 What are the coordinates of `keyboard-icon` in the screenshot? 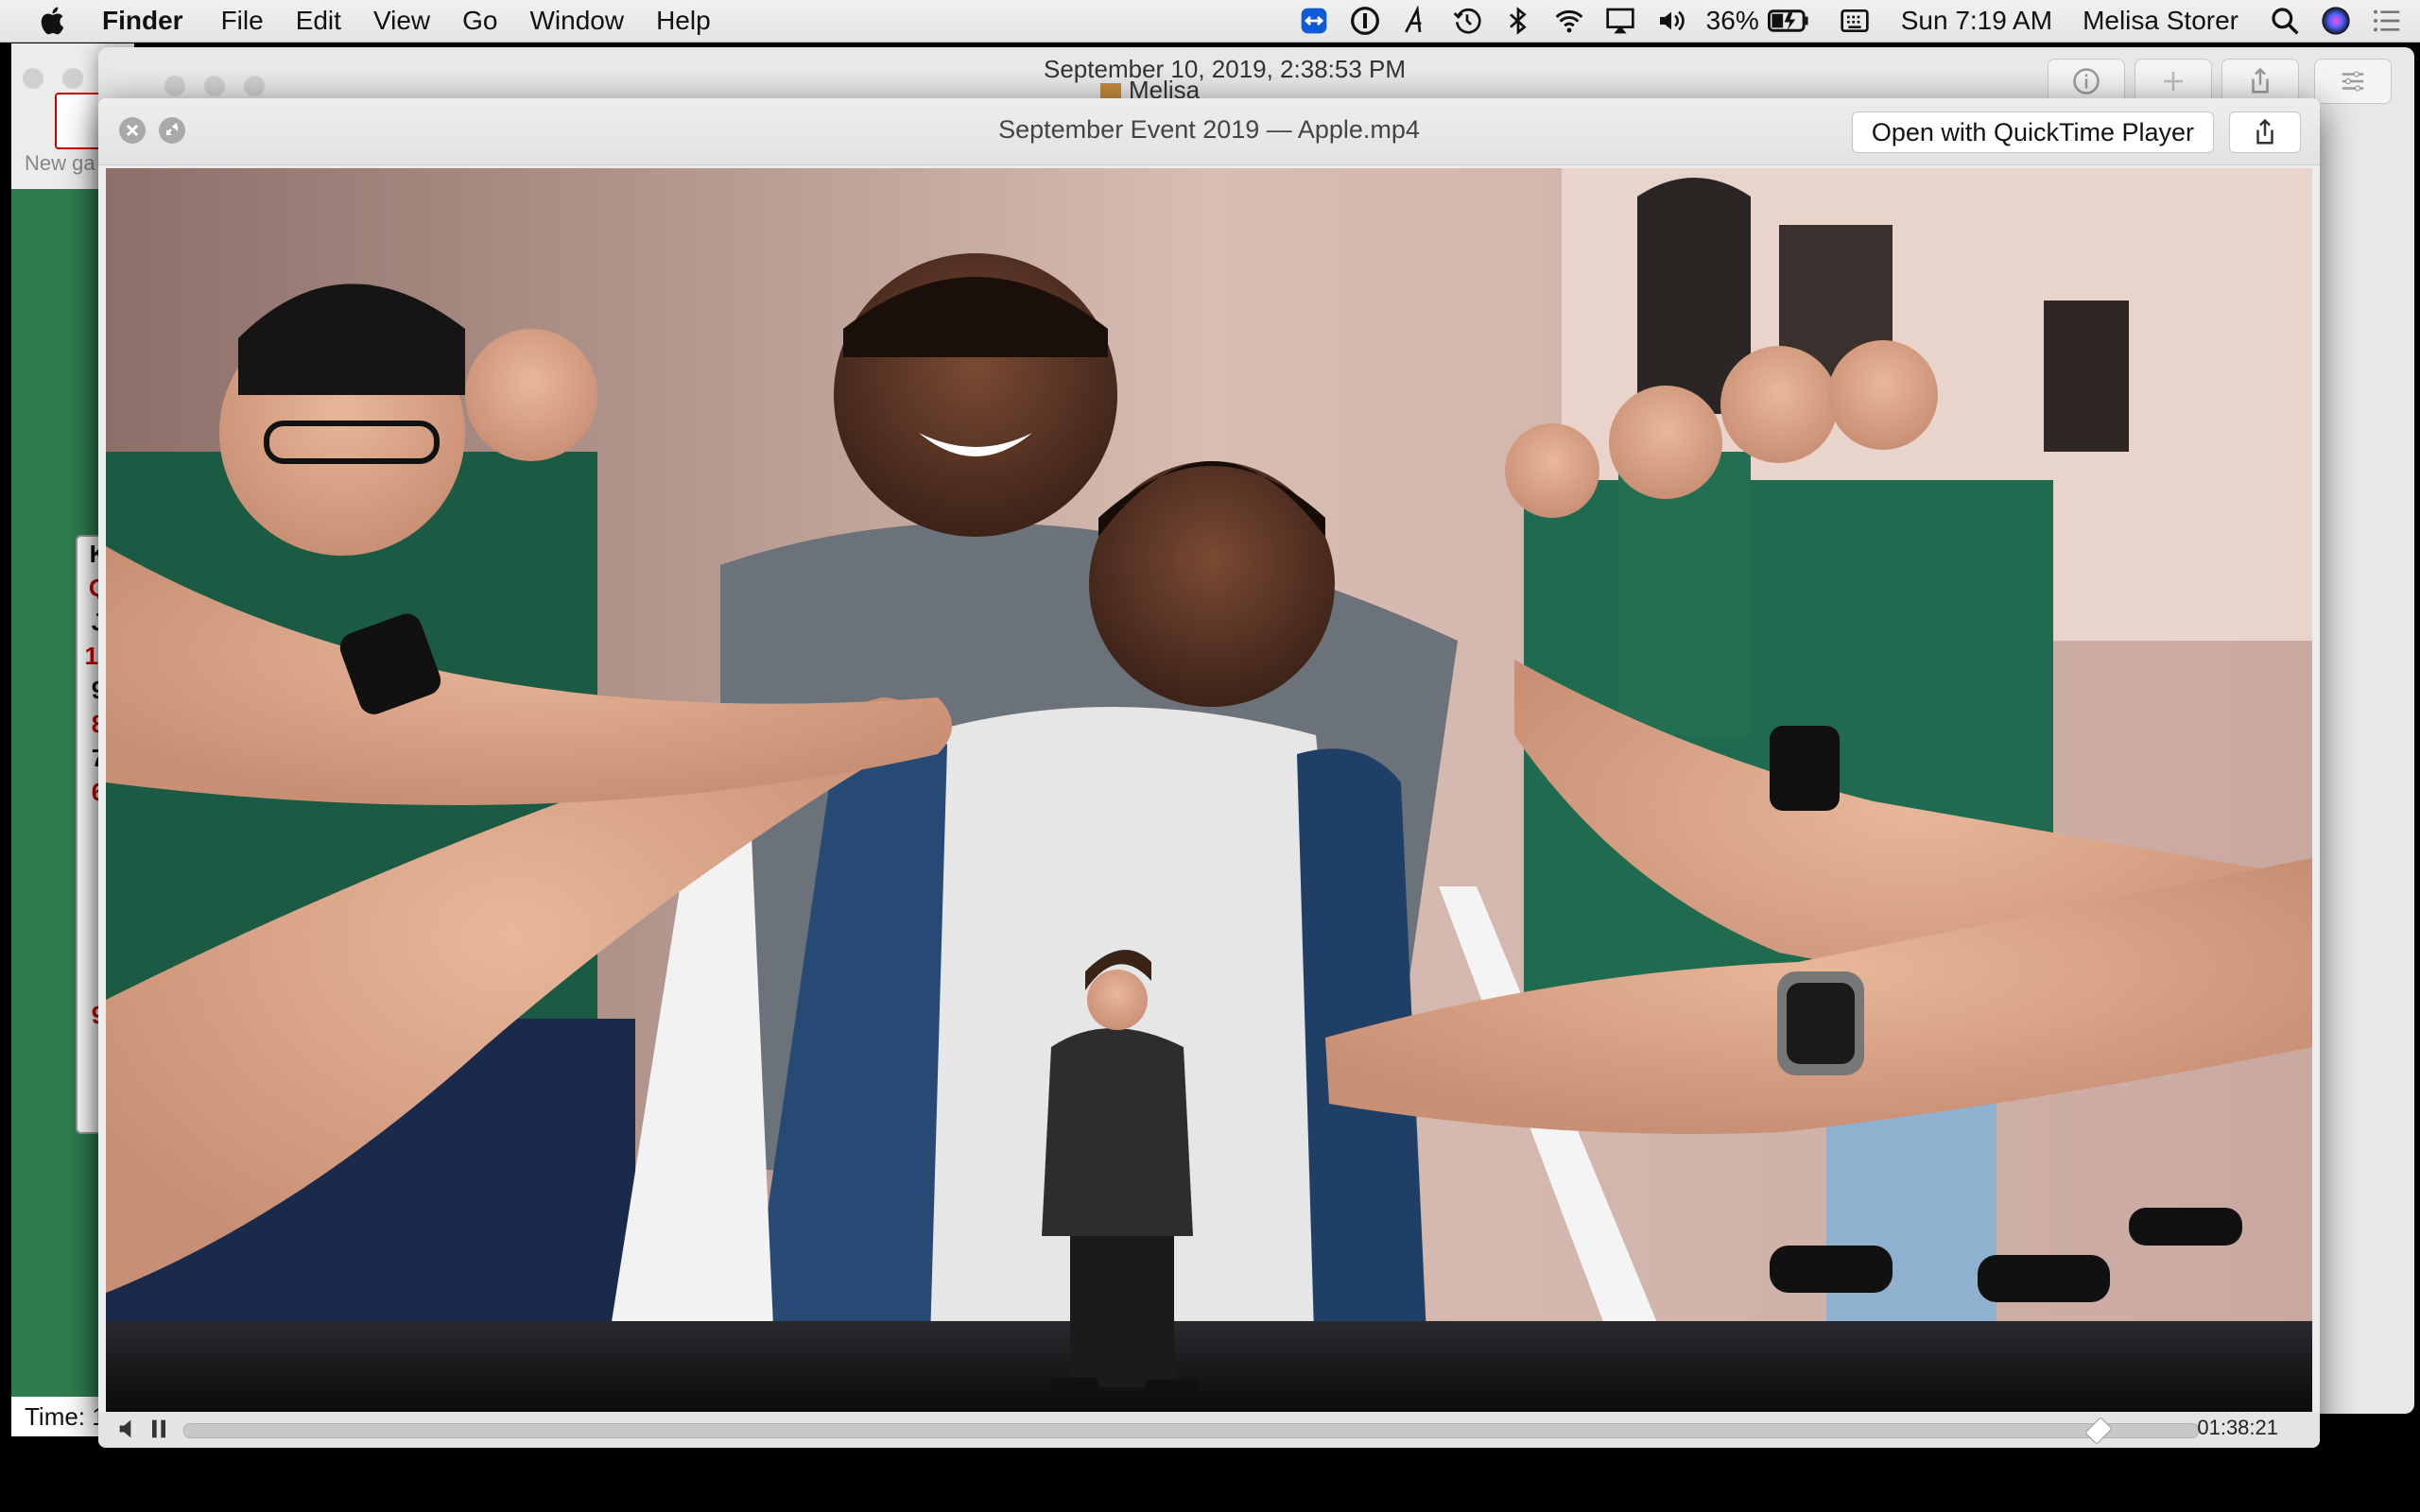 It's located at (1855, 21).